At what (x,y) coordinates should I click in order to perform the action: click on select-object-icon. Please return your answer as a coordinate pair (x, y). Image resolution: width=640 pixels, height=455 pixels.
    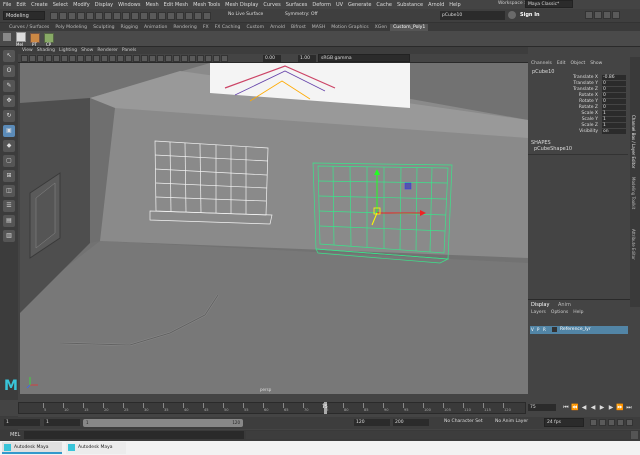
    Looking at the image, I should click on (108, 16).